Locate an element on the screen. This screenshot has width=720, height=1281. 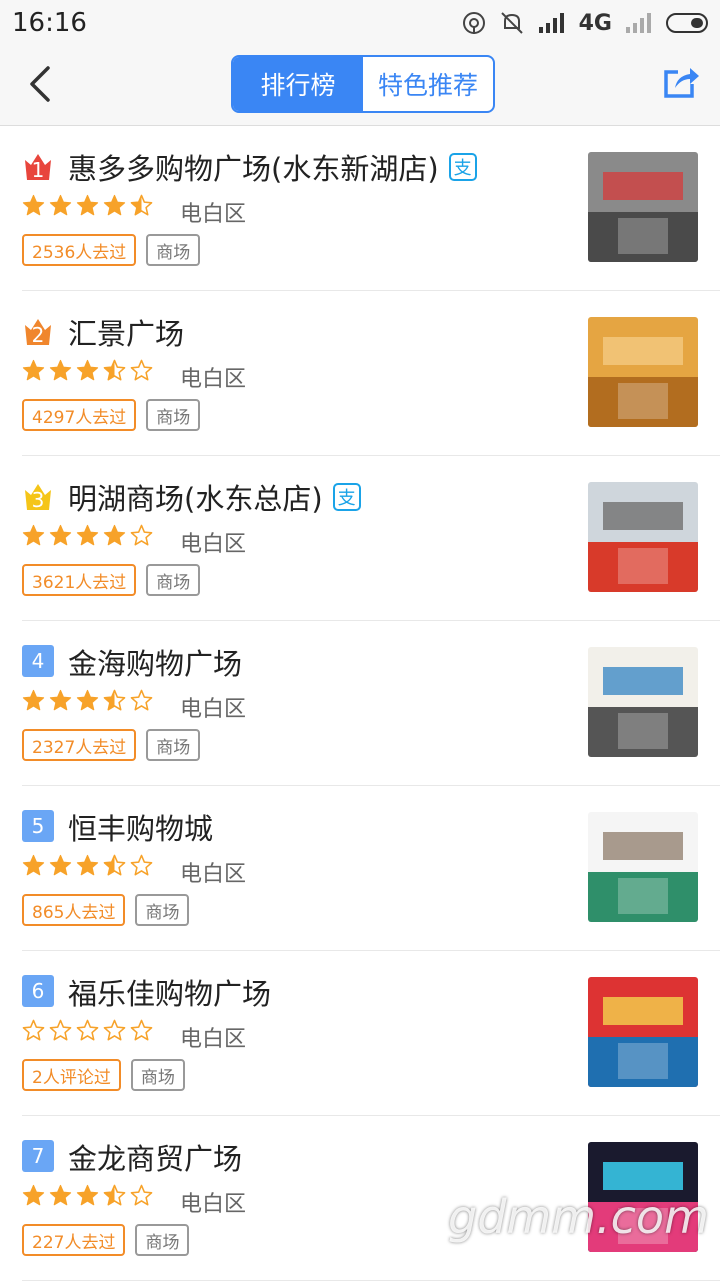
item-title: 惠多多购物广场(水东新湖店) is located at coordinates (253, 167).